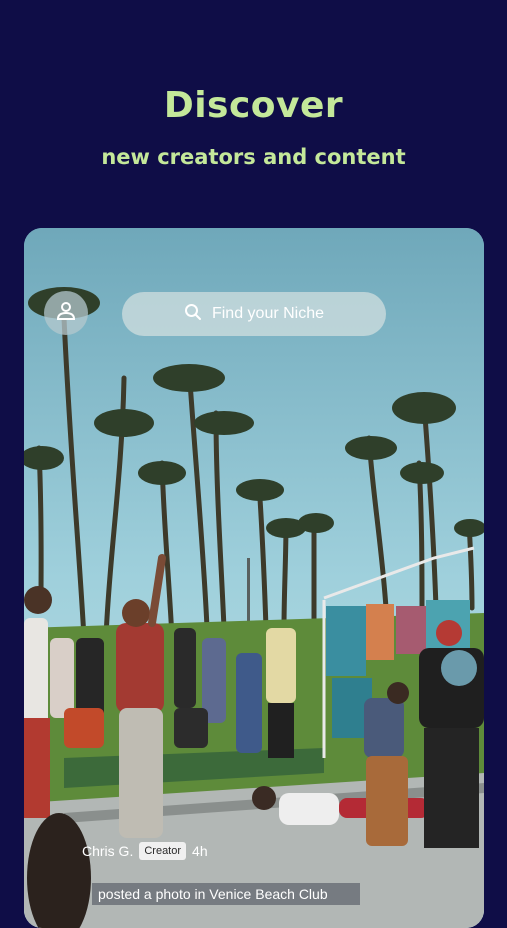  I want to click on page-title: Discover, so click(253, 105).